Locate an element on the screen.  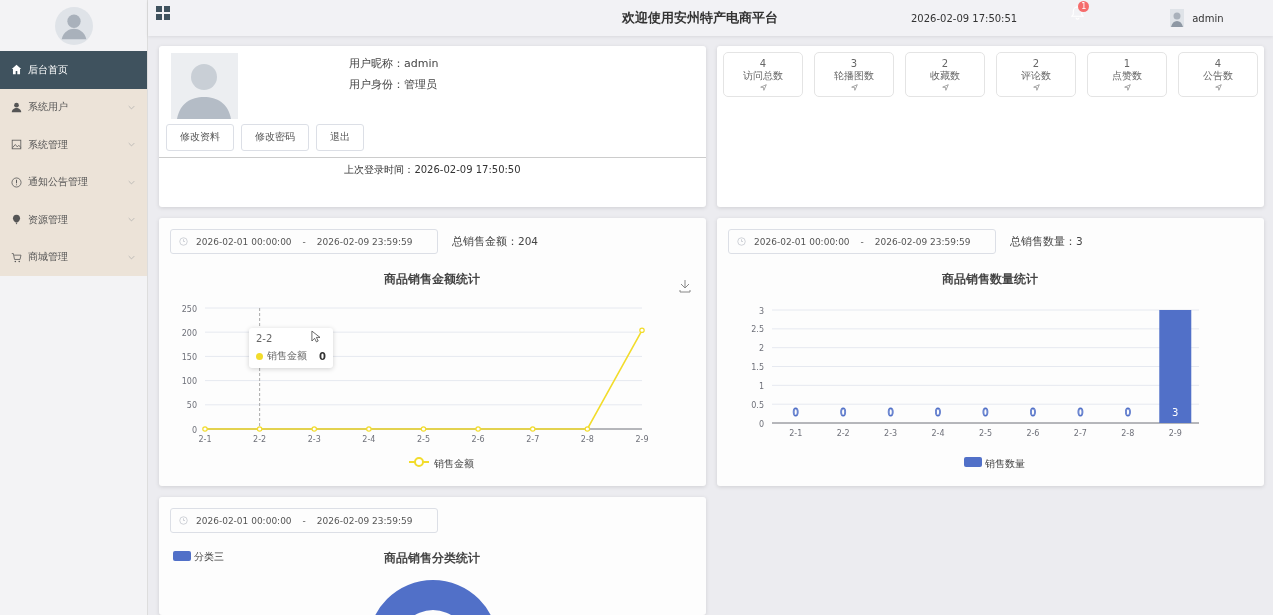
role-text: 用户身份：管理员 is located at coordinates (393, 84).